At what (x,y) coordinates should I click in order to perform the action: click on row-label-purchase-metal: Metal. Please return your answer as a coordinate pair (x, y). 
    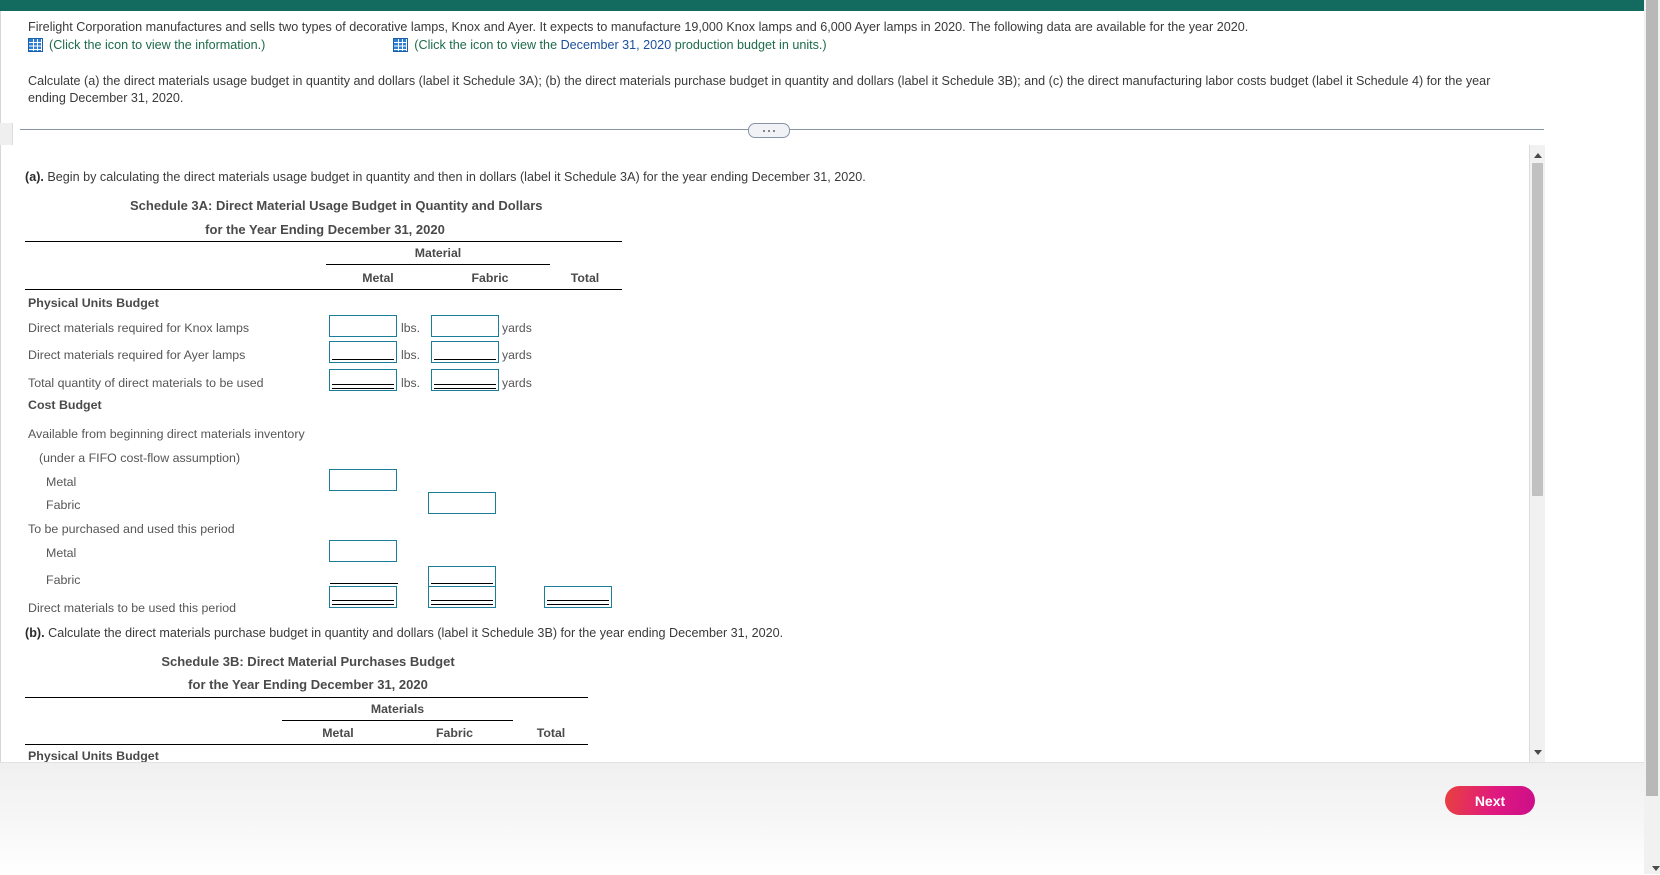
    Looking at the image, I should click on (61, 553).